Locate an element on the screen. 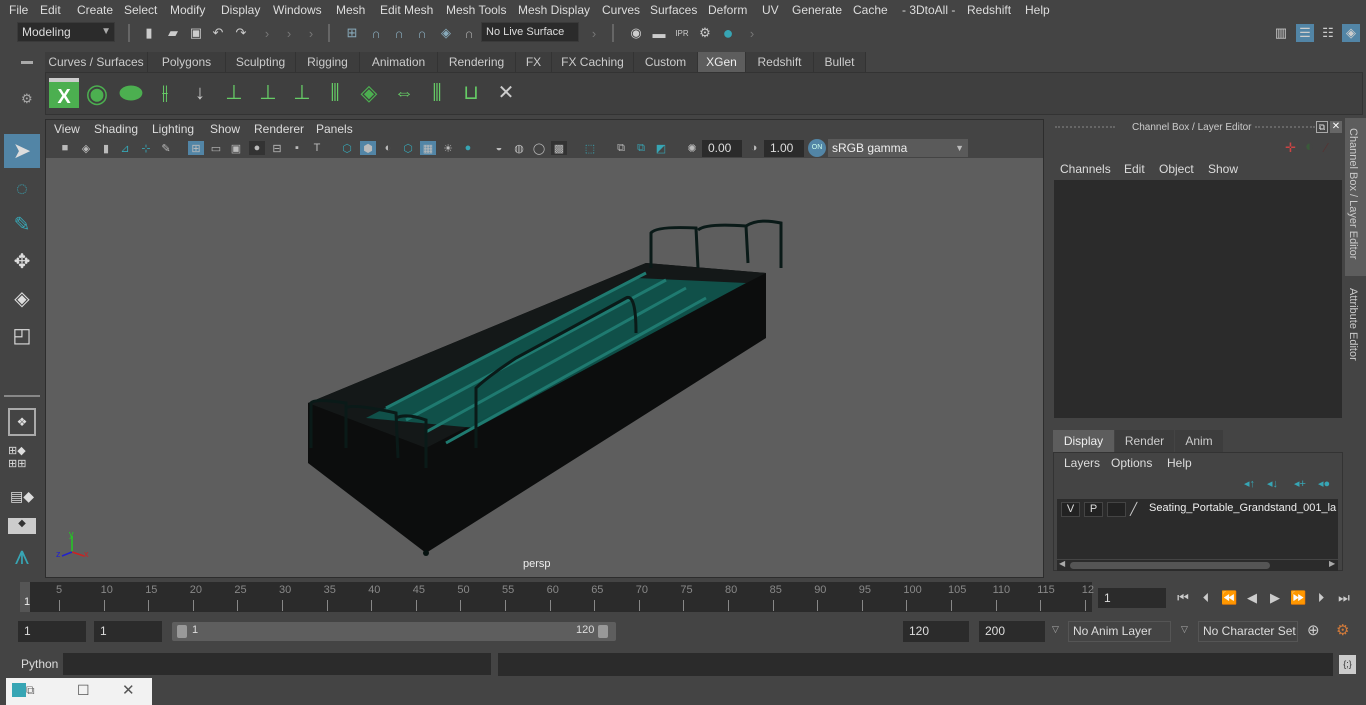 This screenshot has height=705, width=1366. panel-menu-panels: Panels is located at coordinates (334, 129).